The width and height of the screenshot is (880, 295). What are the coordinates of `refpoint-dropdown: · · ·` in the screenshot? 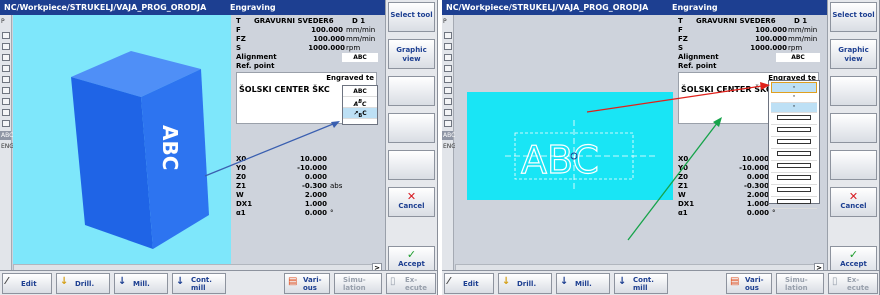 It's located at (794, 144).